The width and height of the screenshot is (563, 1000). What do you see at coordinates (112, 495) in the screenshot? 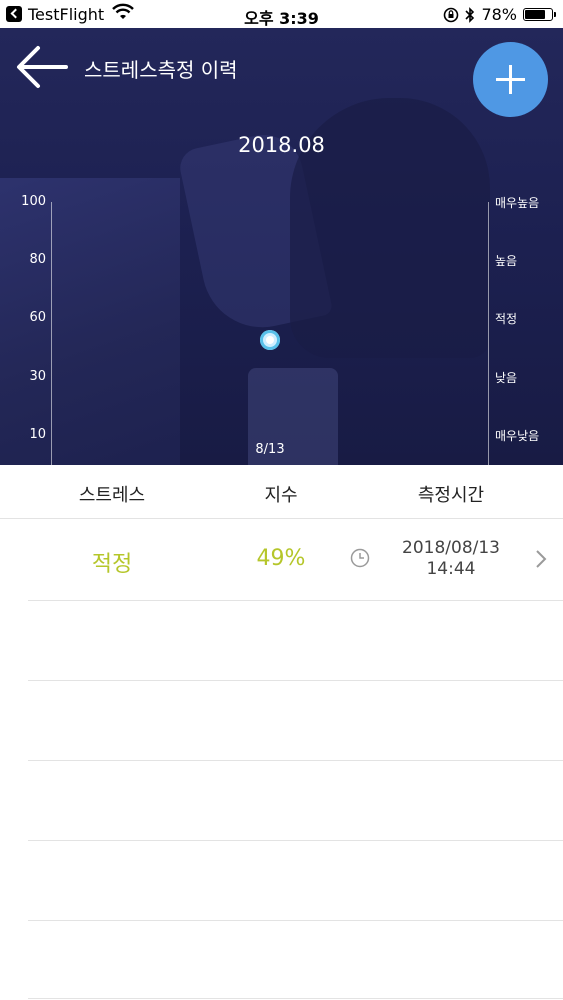
I see `column-header-stress: 스트레스` at bounding box center [112, 495].